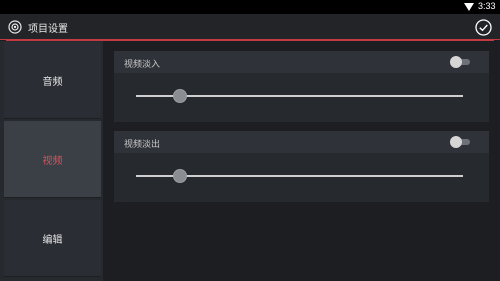 The width and height of the screenshot is (500, 281). Describe the element at coordinates (299, 96) in the screenshot. I see `fade-in-slider` at that location.